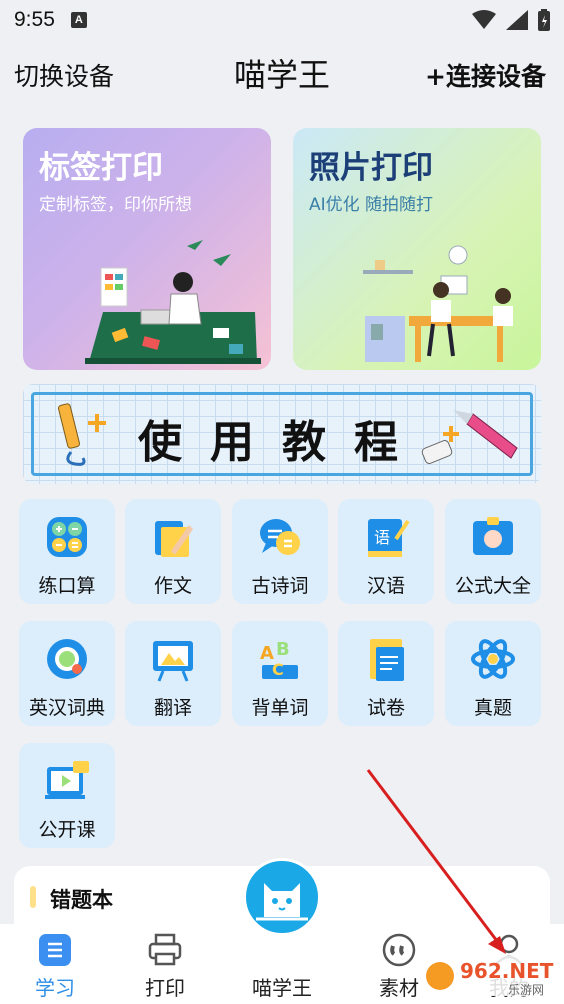  I want to click on signal-icon, so click(517, 20).